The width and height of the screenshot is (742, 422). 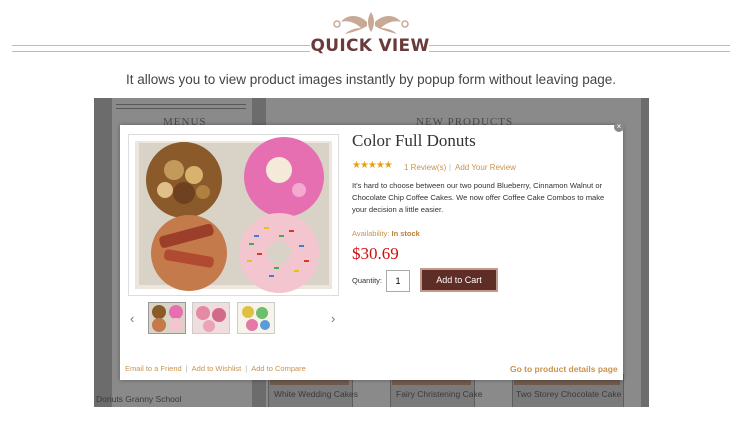 What do you see at coordinates (139, 399) in the screenshot?
I see `sidebar-item: Donuts Granny School` at bounding box center [139, 399].